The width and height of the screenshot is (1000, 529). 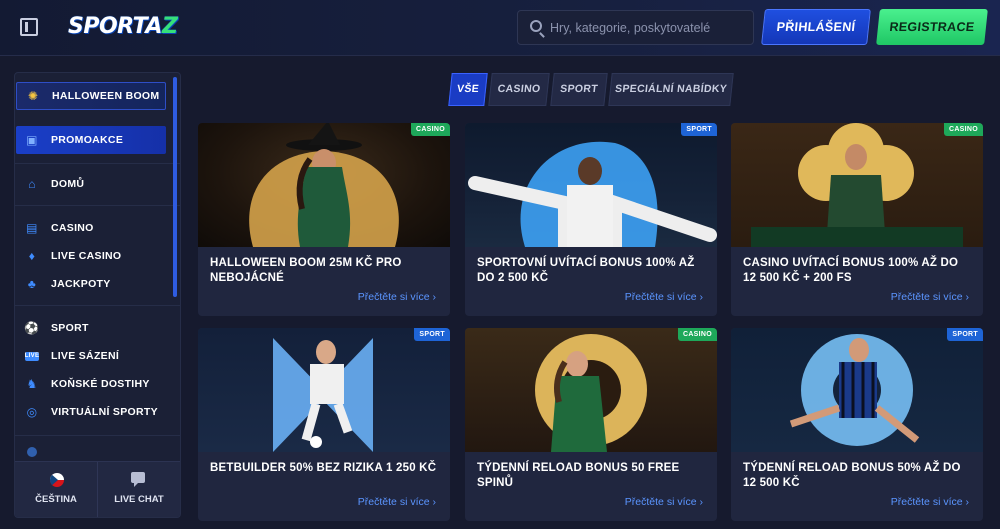 What do you see at coordinates (91, 184) in the screenshot?
I see `sidebar-item-home: ⌂ DOMŮ` at bounding box center [91, 184].